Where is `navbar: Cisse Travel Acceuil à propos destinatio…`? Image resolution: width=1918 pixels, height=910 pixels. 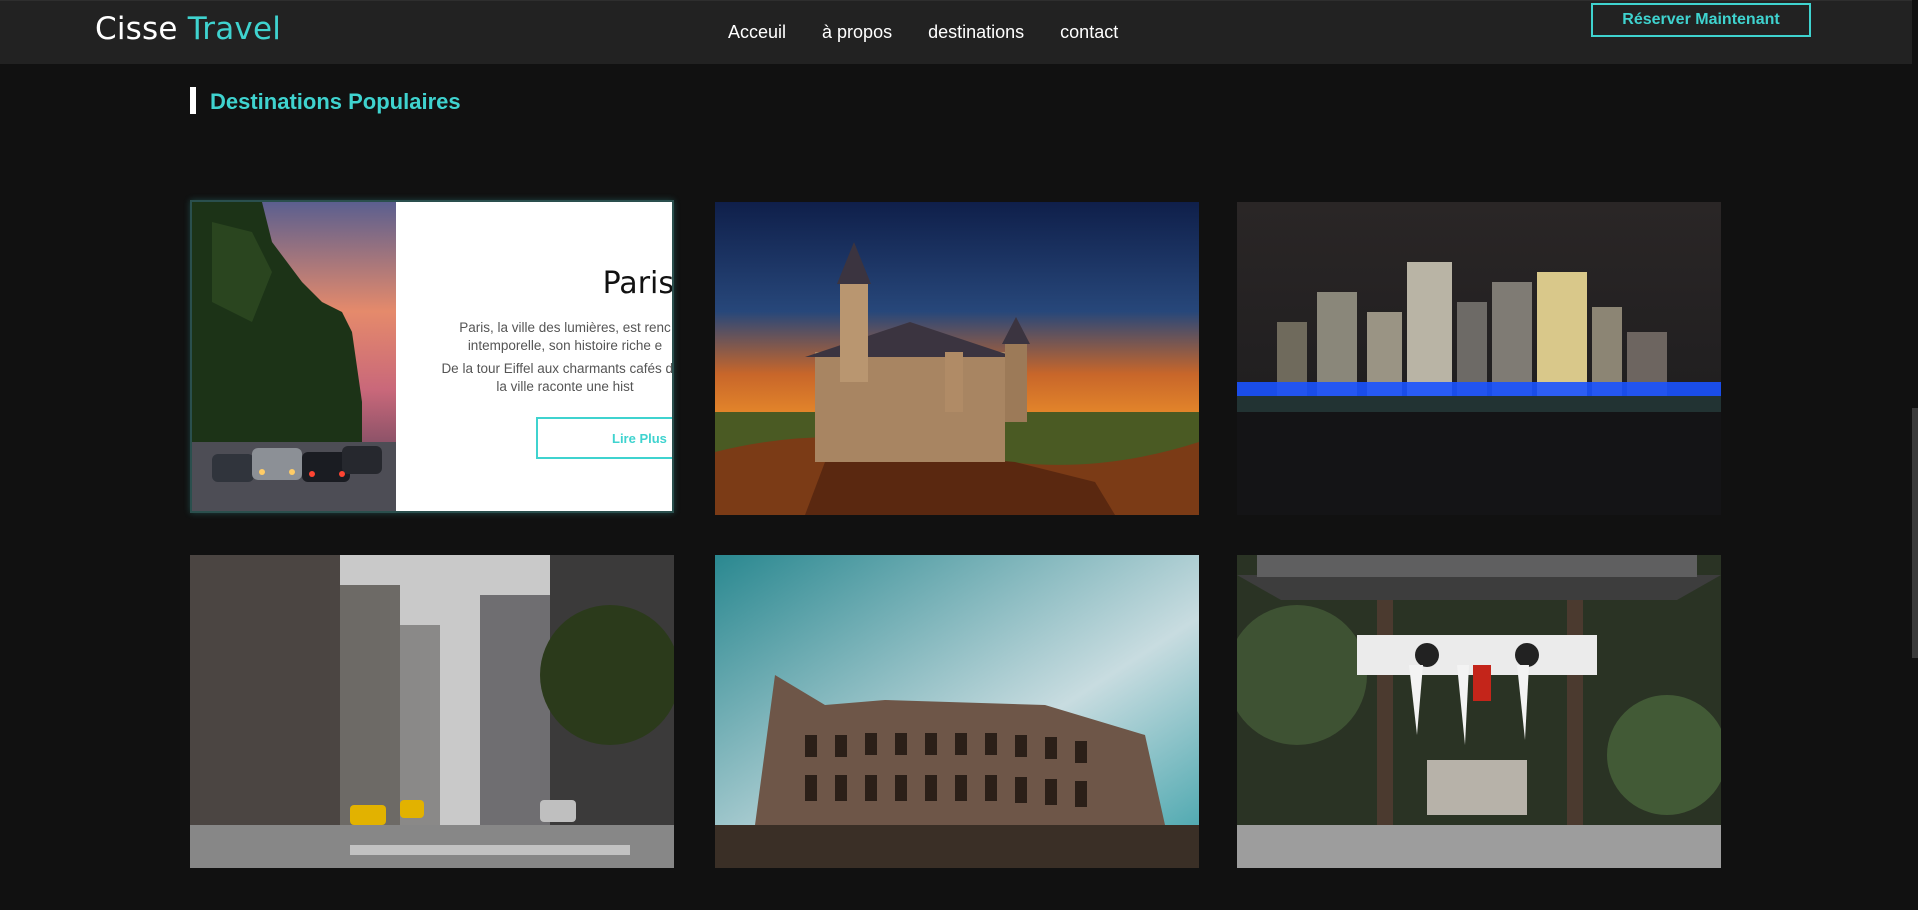
navbar: Cisse Travel Acceuil à propos destinatio… is located at coordinates (959, 32).